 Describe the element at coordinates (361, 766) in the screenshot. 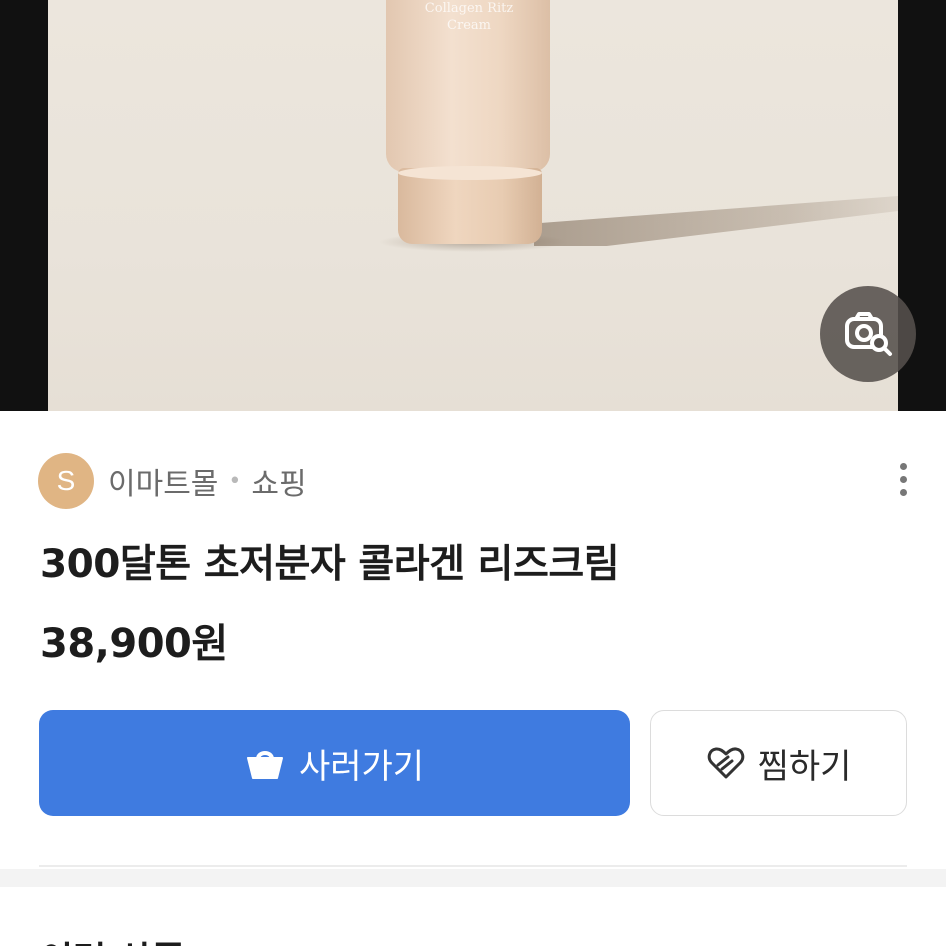

I see `buy-button-label: 사러가기` at that location.